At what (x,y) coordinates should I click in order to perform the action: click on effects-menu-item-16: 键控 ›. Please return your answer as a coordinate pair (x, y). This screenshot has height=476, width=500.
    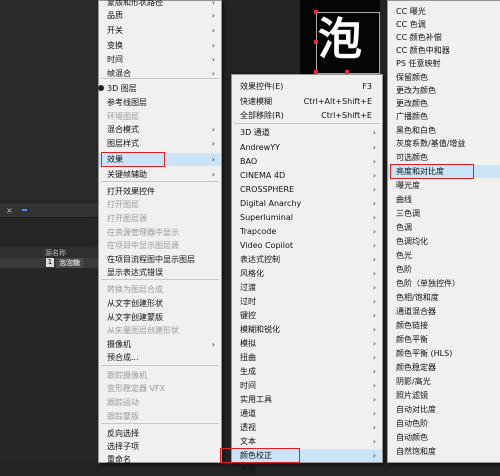
    Looking at the image, I should click on (307, 315).